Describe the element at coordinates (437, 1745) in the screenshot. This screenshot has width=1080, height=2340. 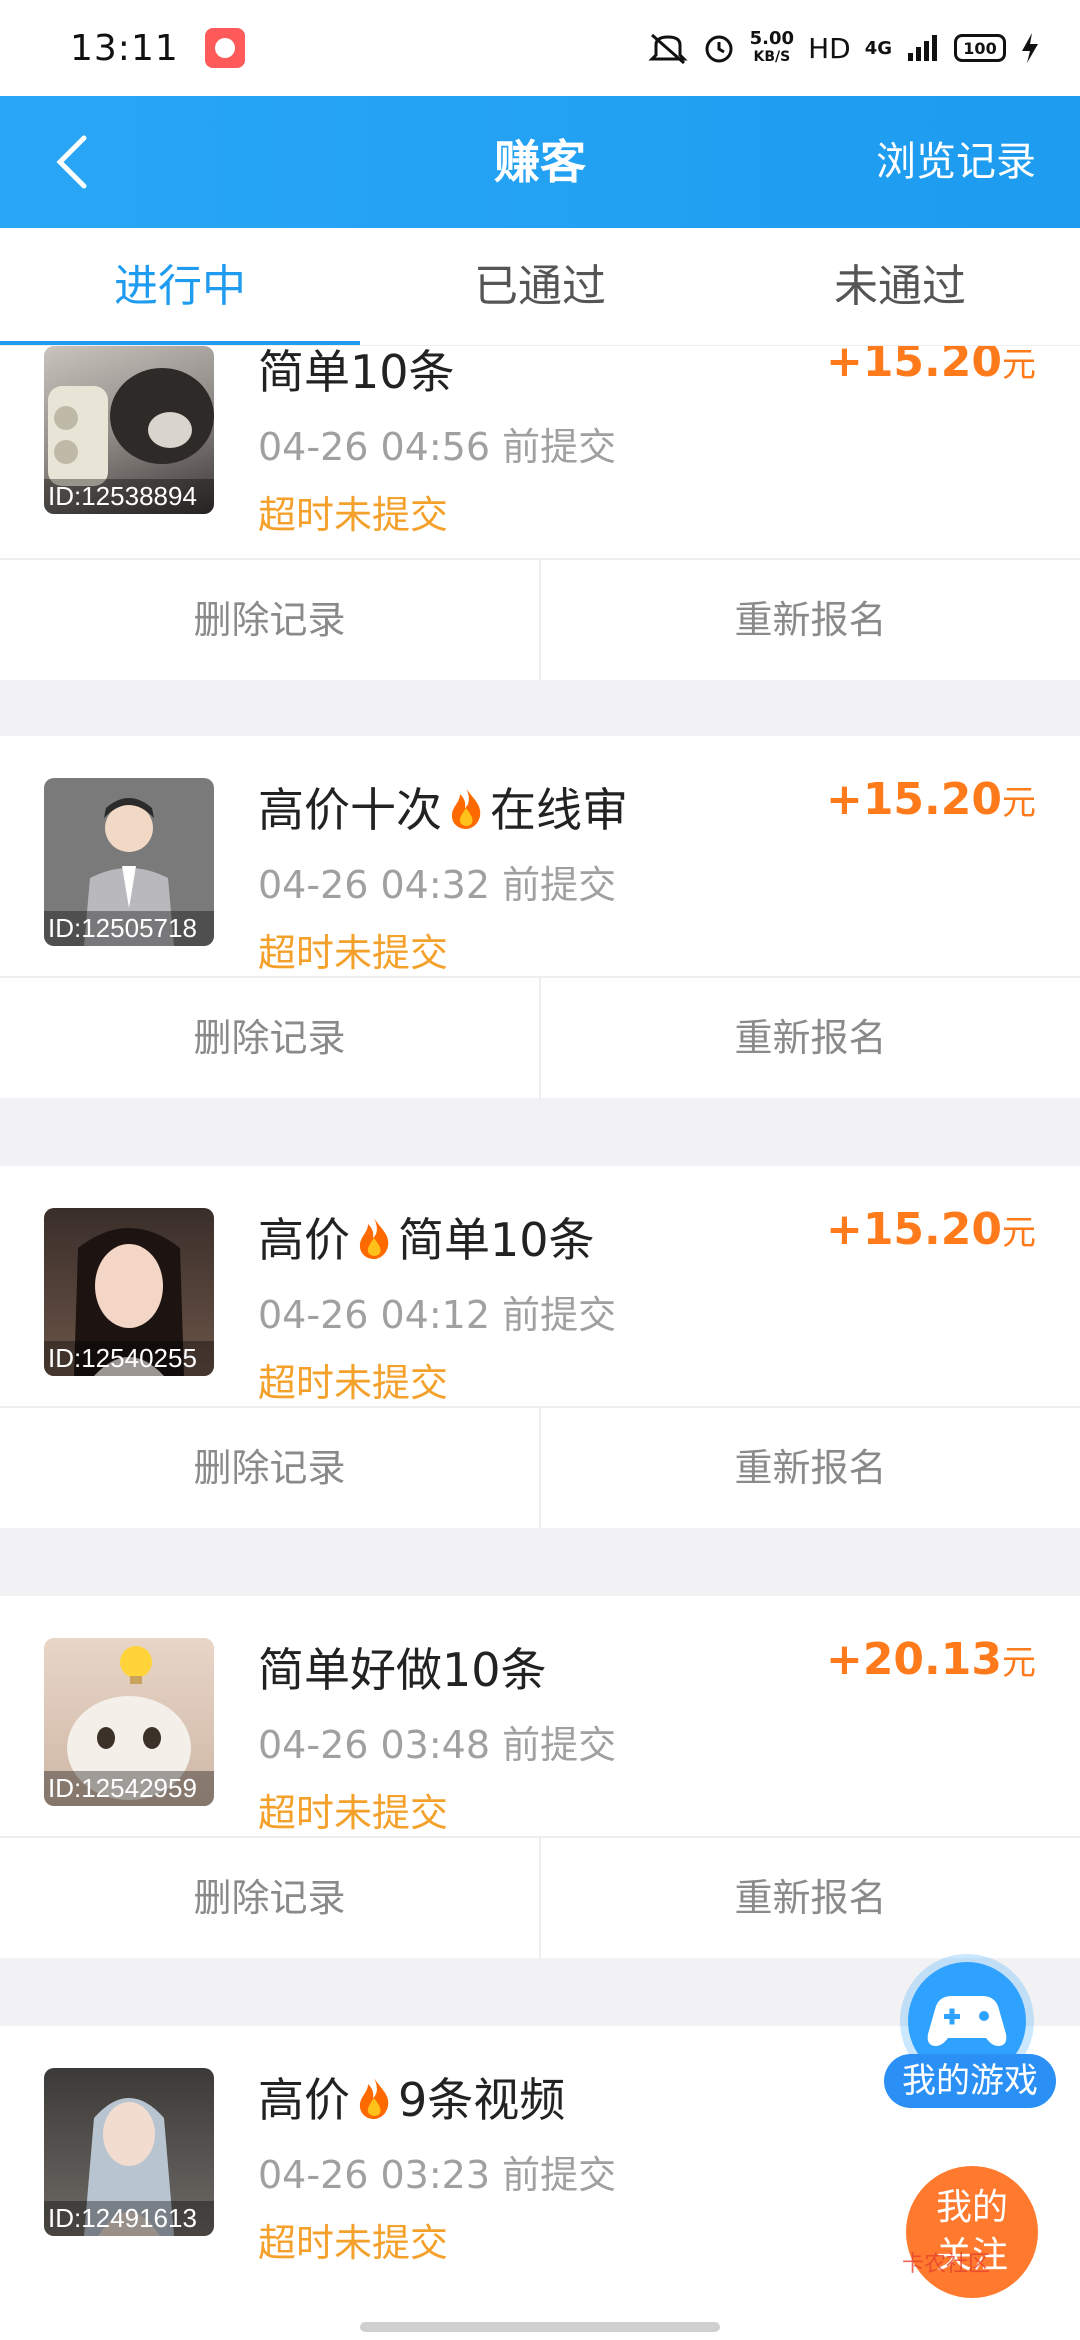
I see `submit-time: 04-26 03:48 前提交` at that location.